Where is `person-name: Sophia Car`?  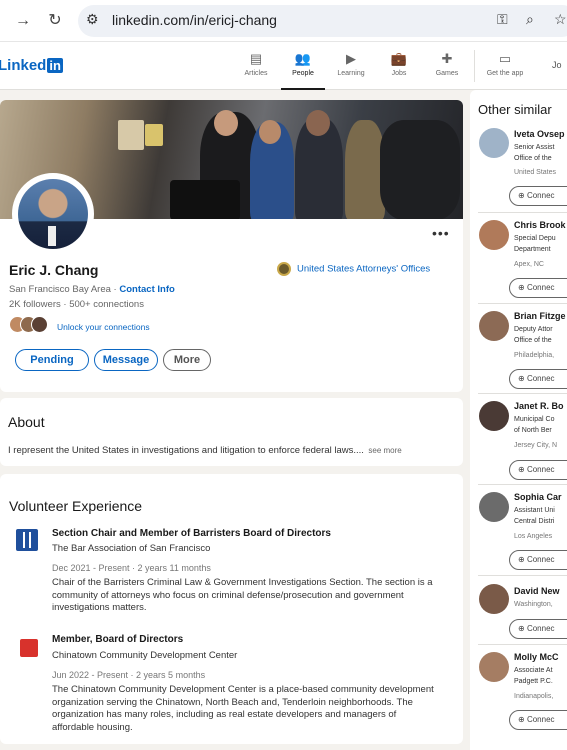
person-name: Sophia Car is located at coordinates (538, 497).